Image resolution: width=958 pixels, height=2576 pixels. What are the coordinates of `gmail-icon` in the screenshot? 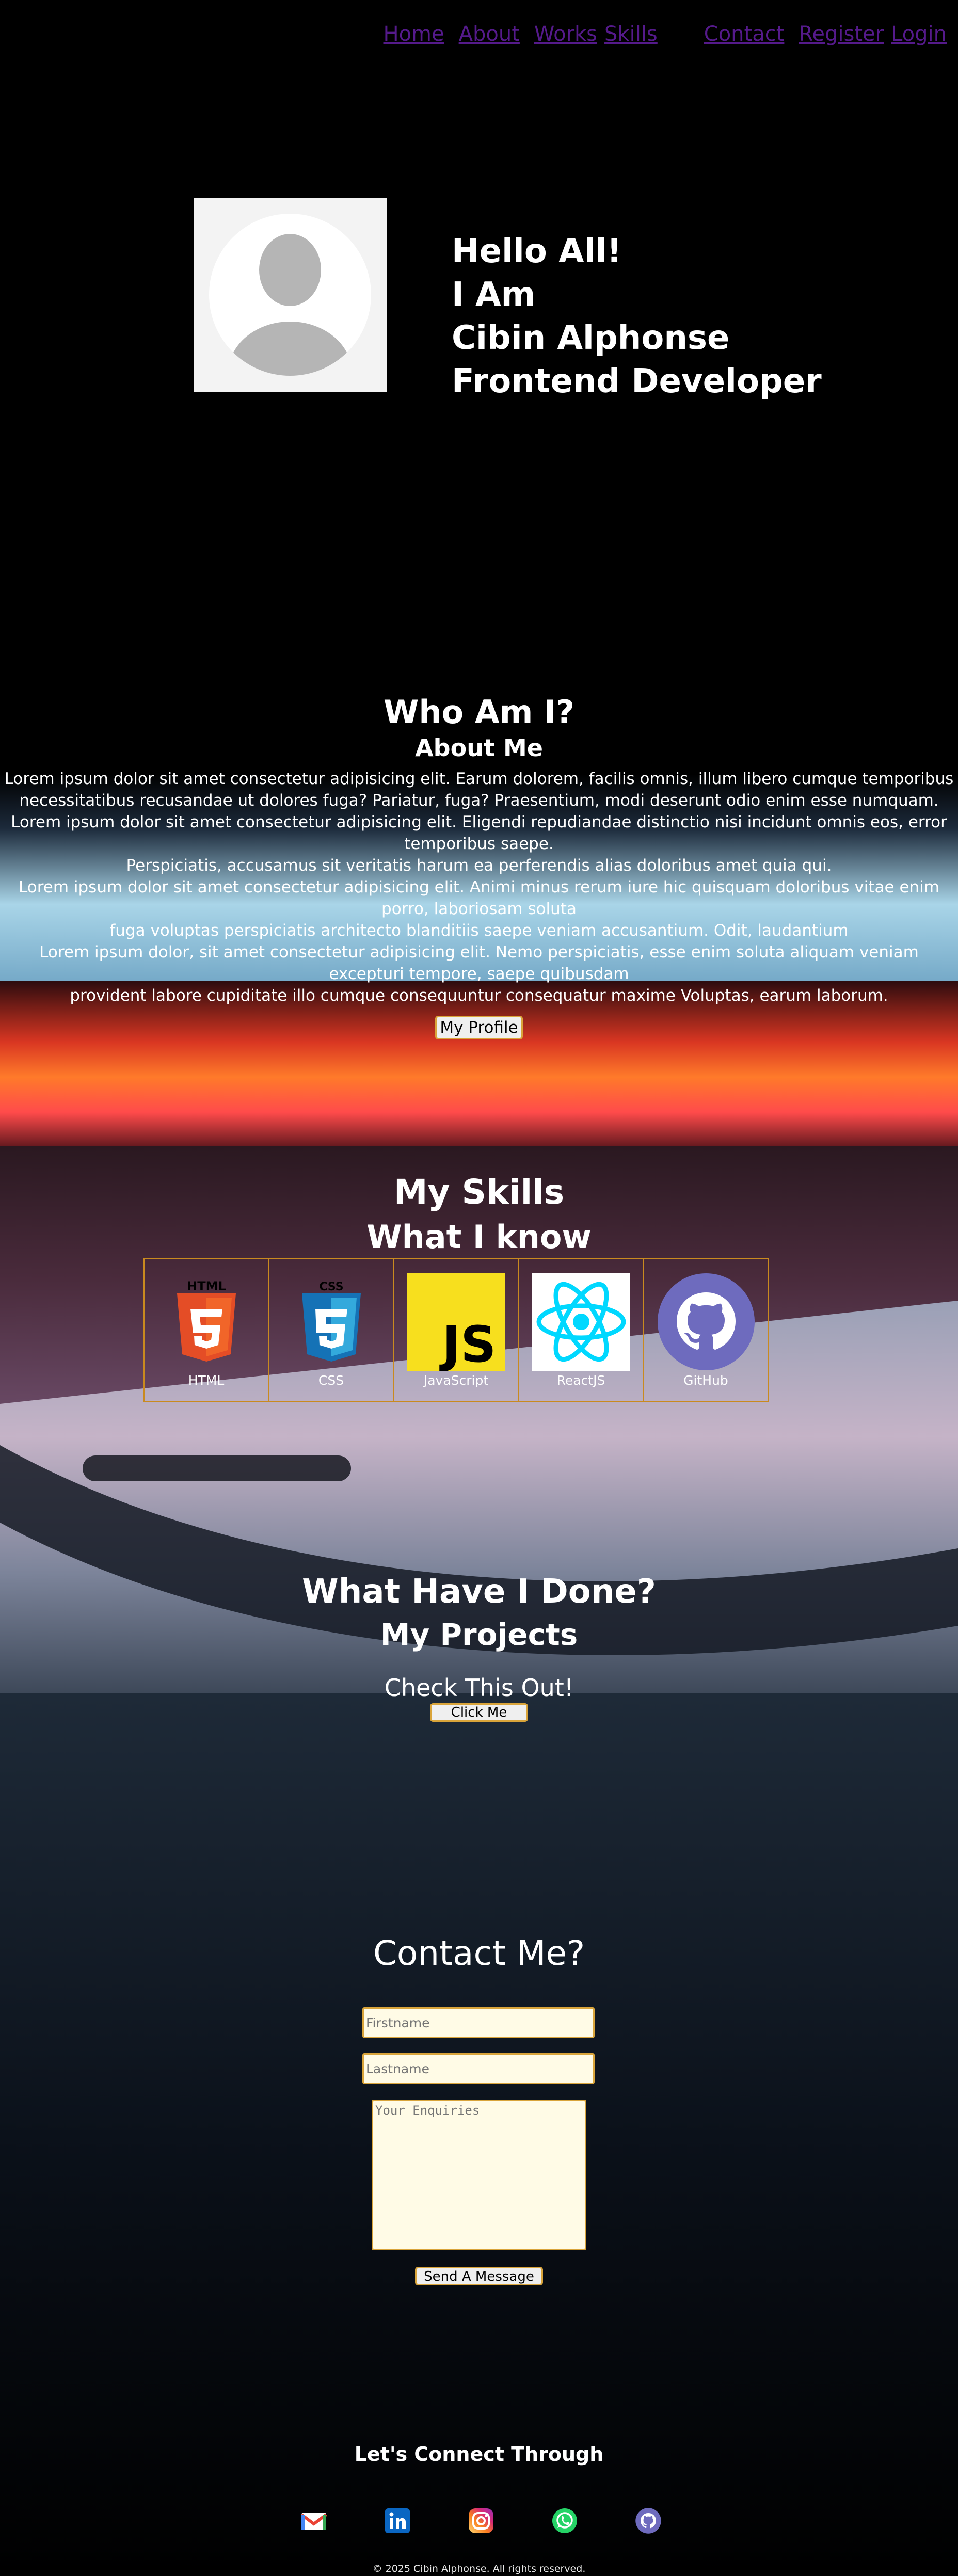 It's located at (314, 2521).